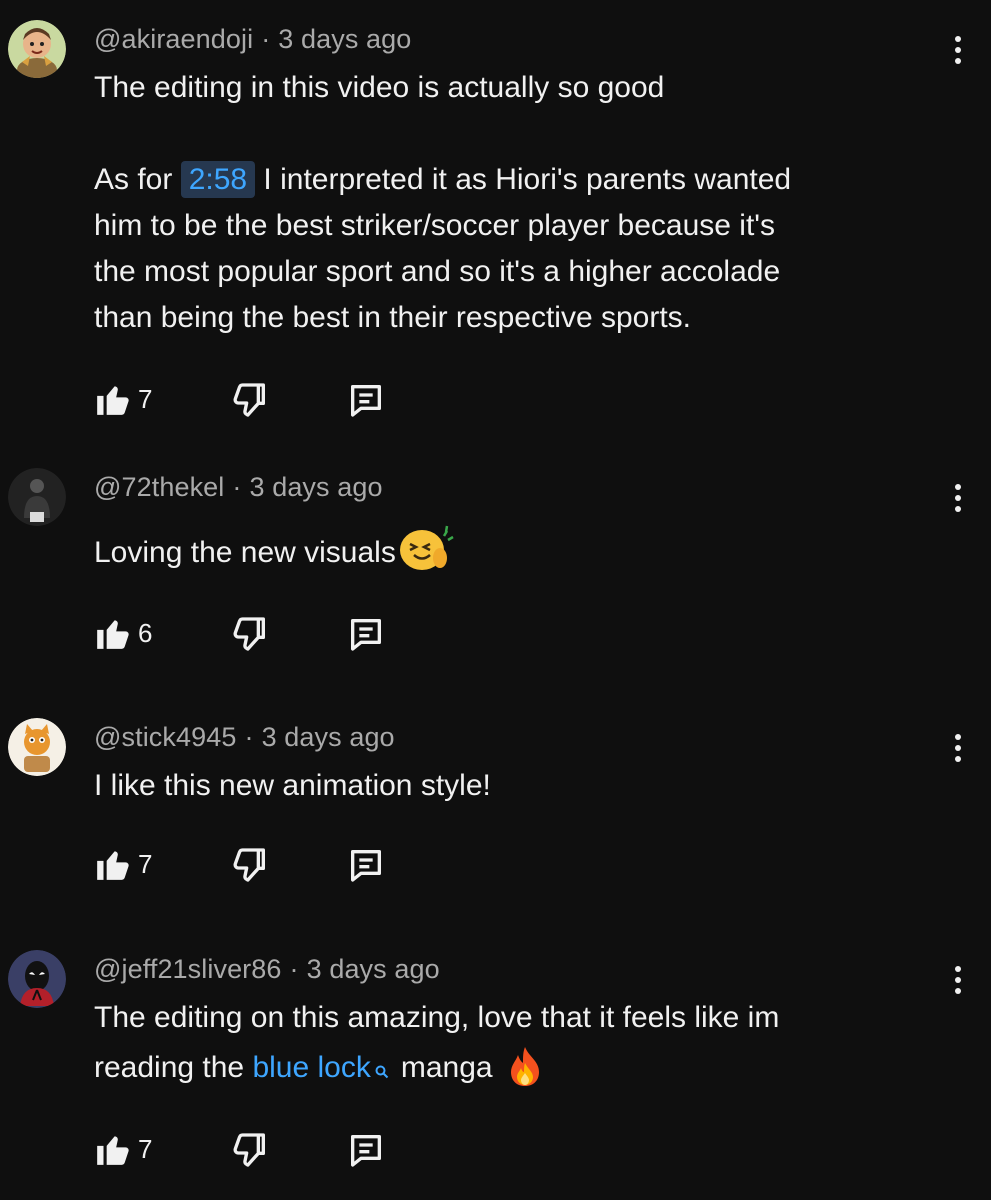 The image size is (991, 1200). I want to click on author-handle: @72thekel, so click(159, 487).